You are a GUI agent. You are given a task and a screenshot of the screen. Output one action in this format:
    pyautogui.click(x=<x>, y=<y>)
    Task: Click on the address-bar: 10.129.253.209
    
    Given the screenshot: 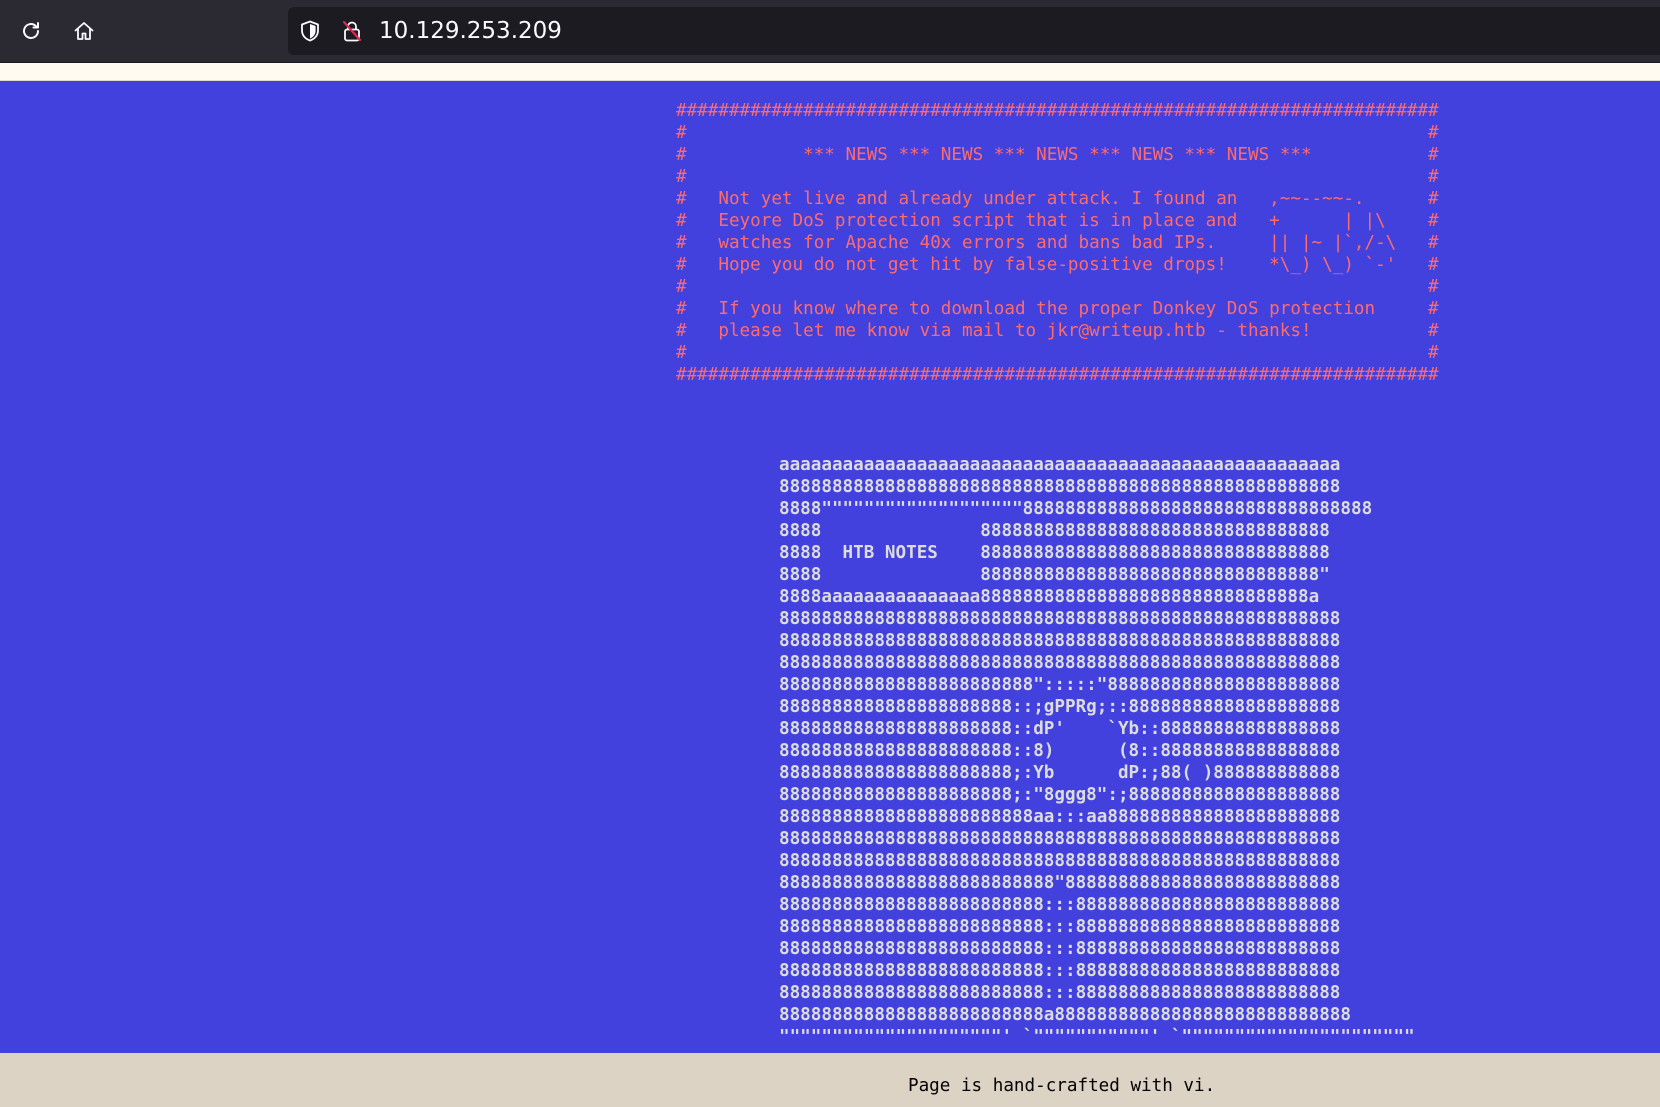 What is the action you would take?
    pyautogui.click(x=974, y=31)
    